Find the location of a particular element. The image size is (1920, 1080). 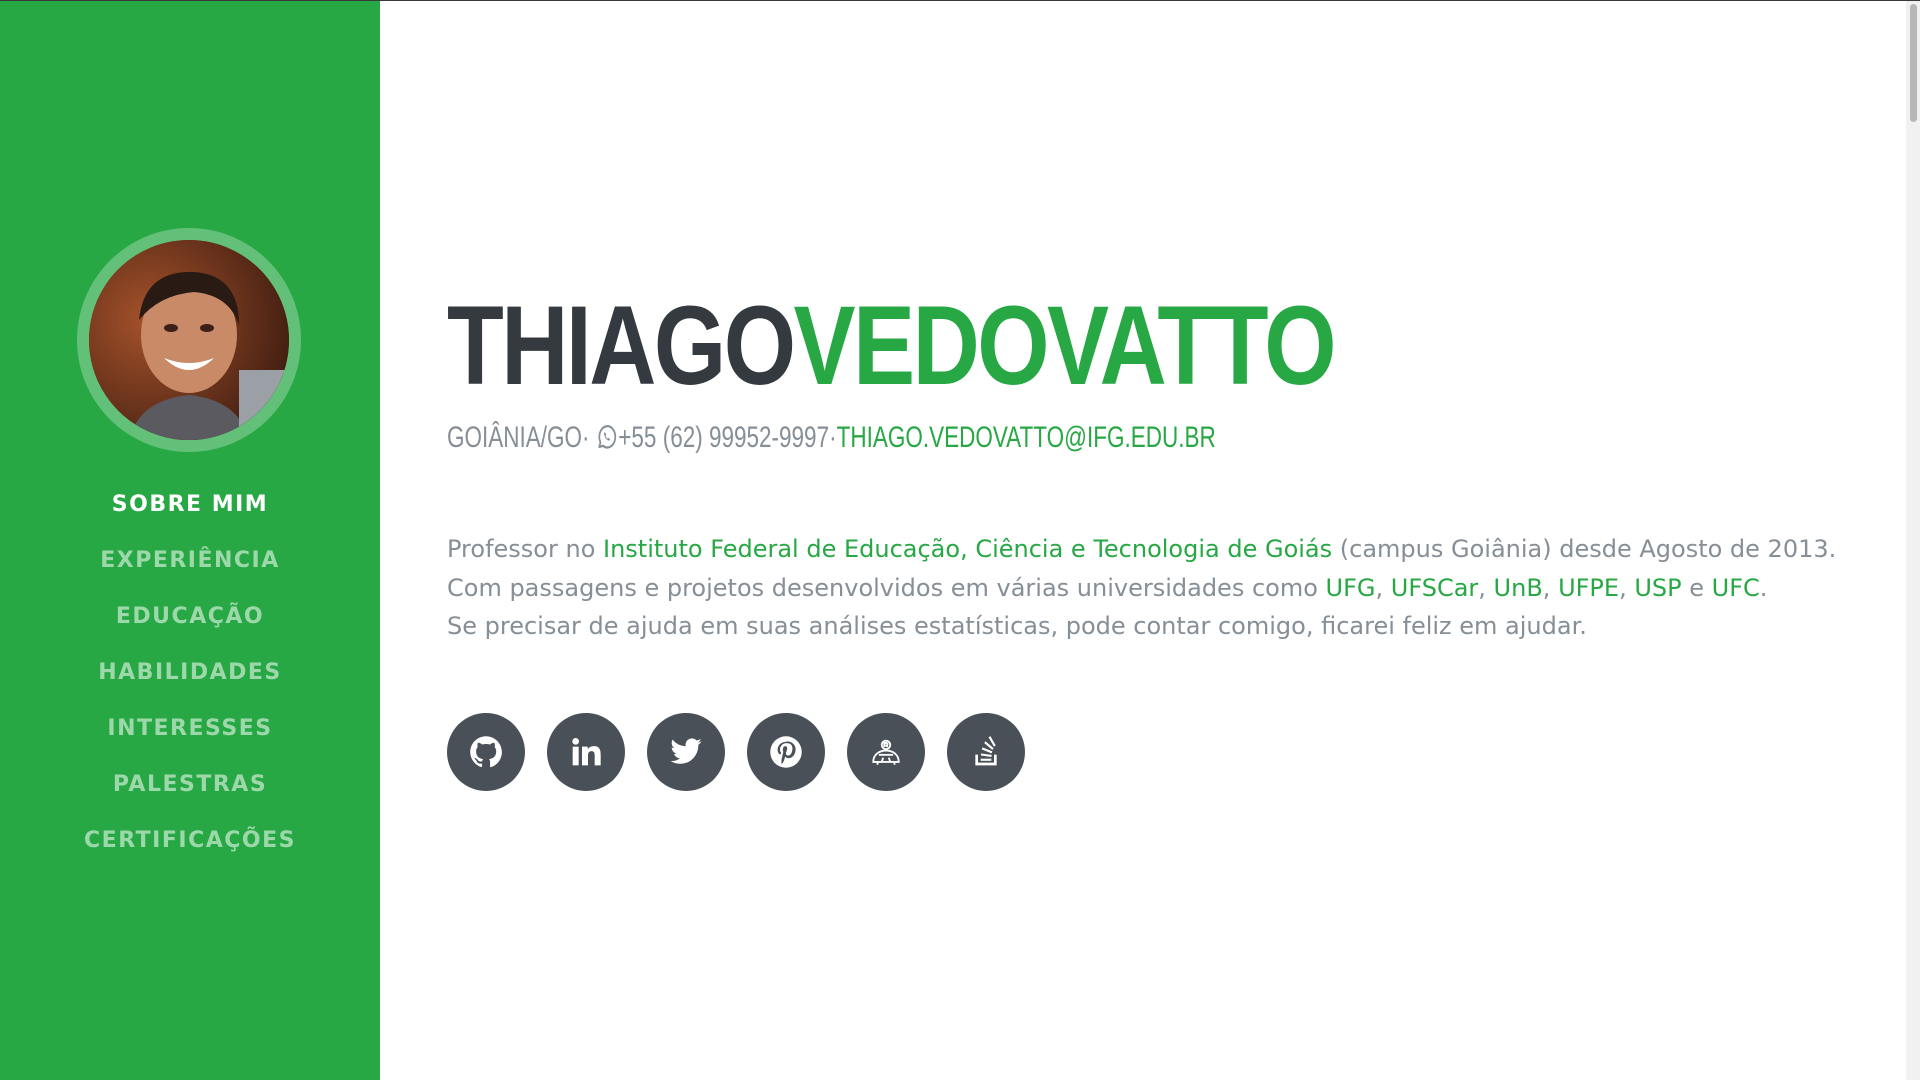

first-name: THIAGO is located at coordinates (621, 345).